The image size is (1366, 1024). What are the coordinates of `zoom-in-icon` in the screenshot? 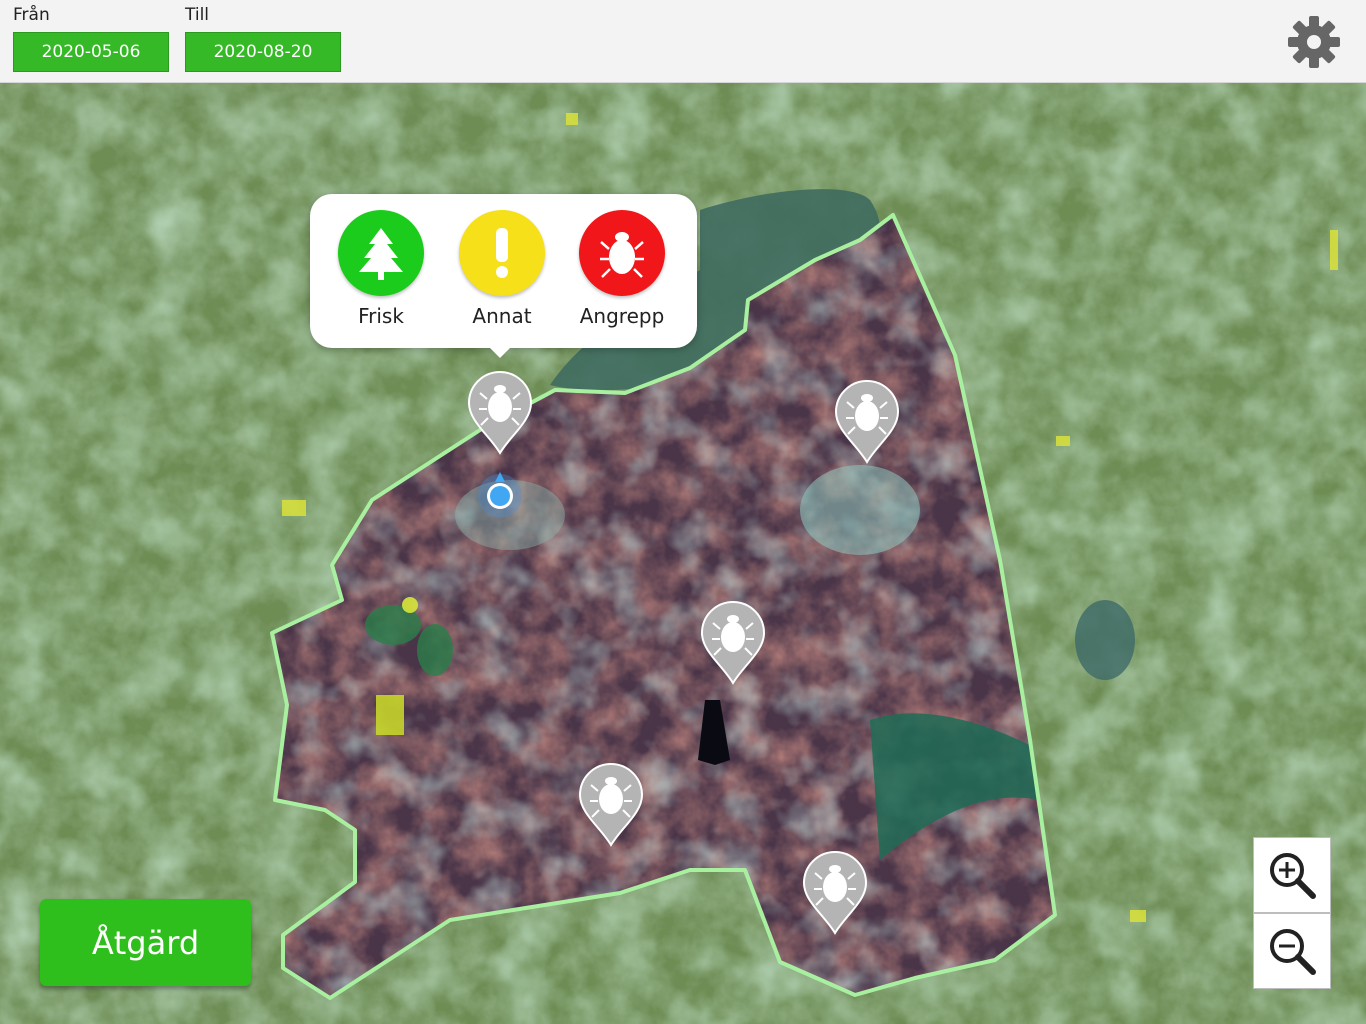 It's located at (1293, 876).